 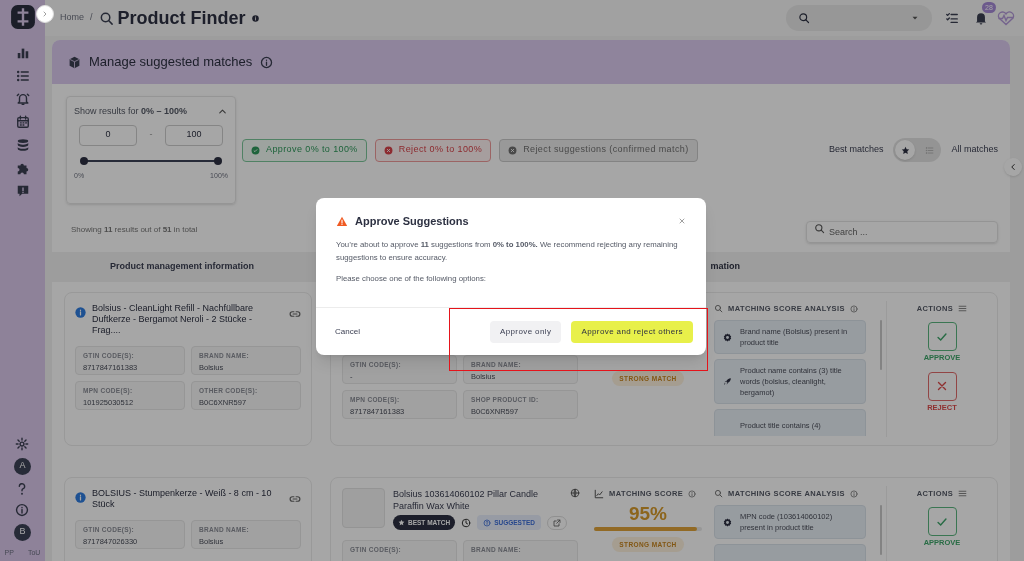 I want to click on rocket-icon, so click(x=727, y=382).